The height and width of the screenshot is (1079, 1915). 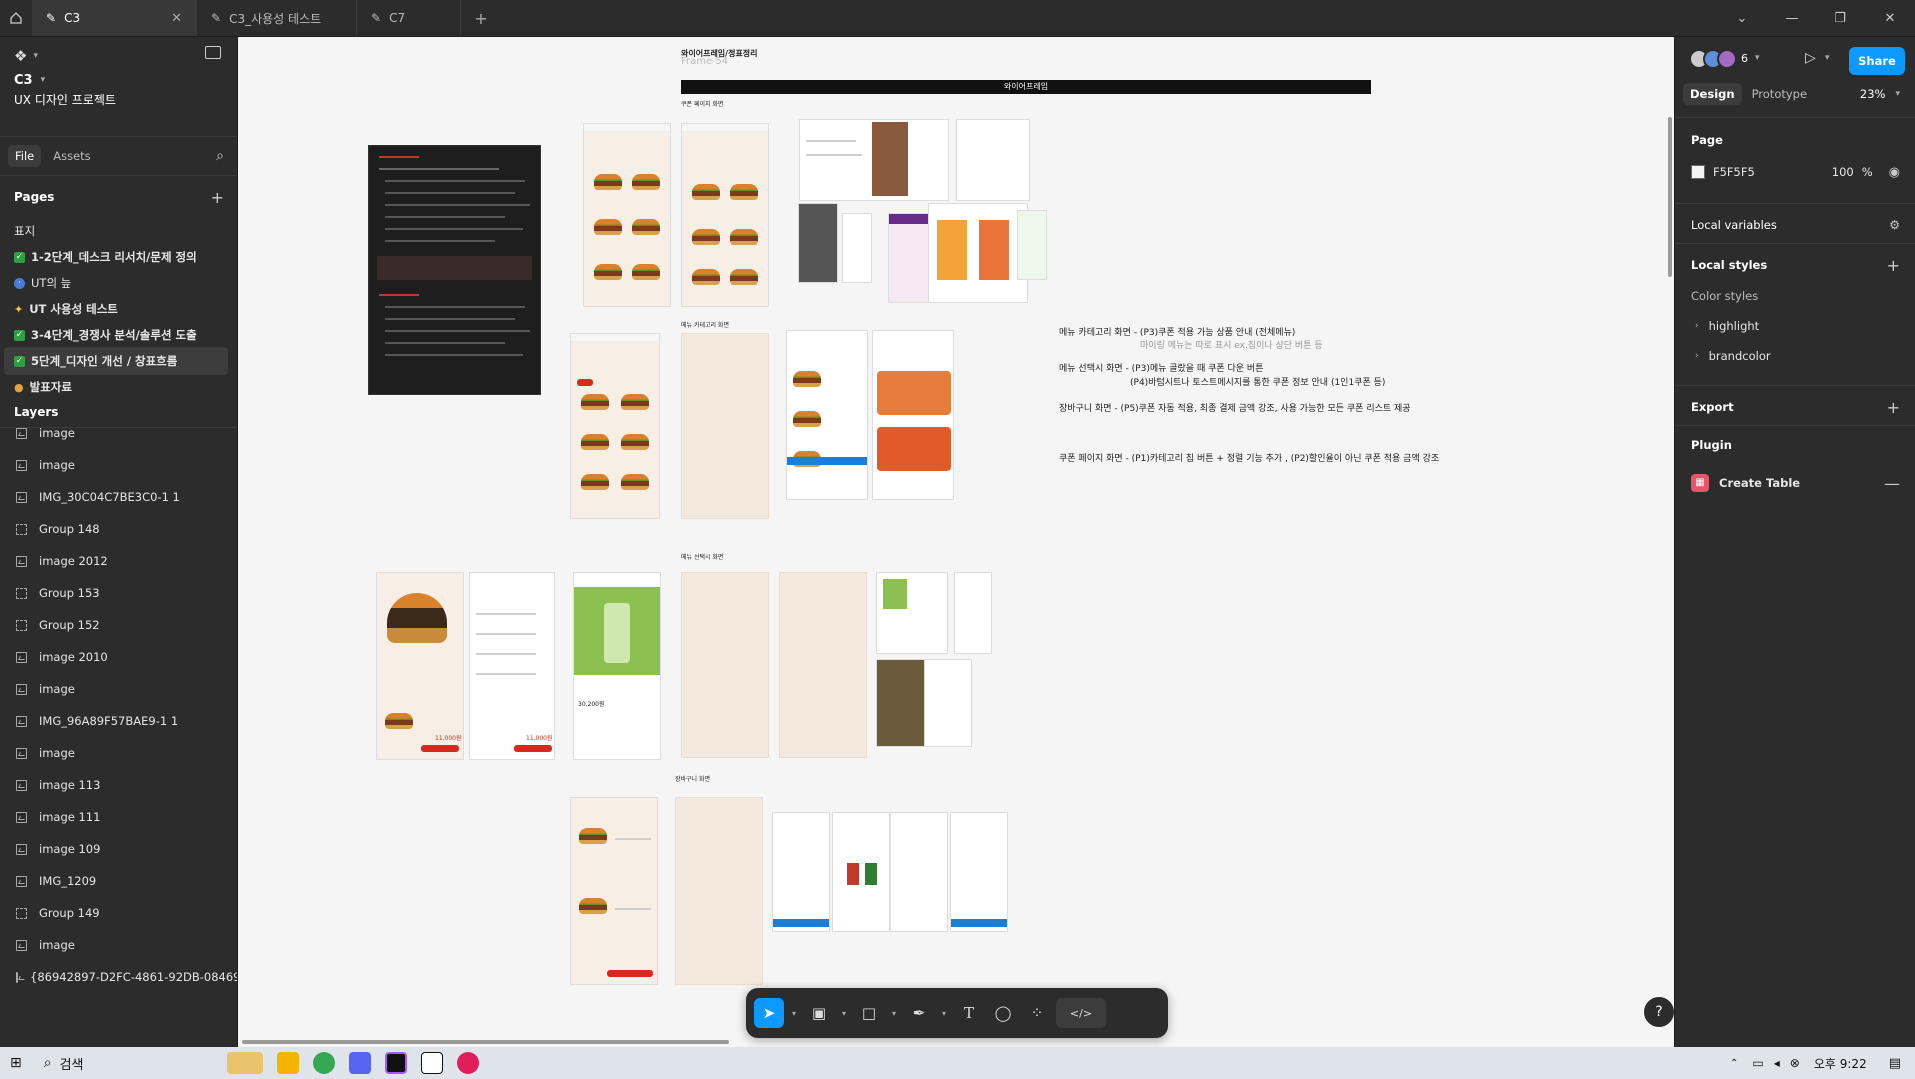 I want to click on add-style-icon: +, so click(x=1893, y=265).